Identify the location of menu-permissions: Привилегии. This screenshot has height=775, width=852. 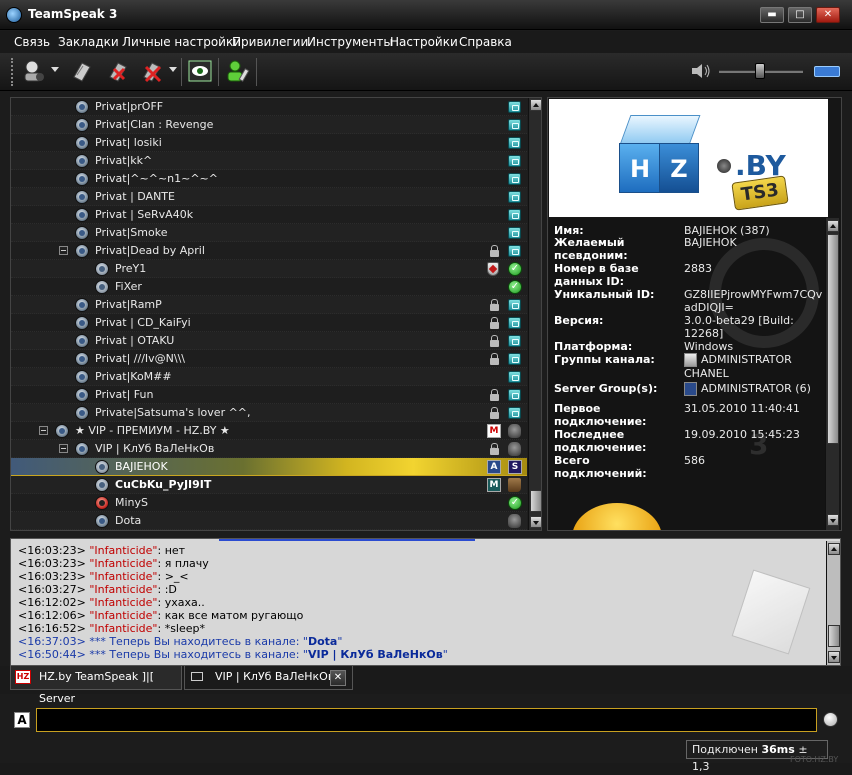
(270, 42).